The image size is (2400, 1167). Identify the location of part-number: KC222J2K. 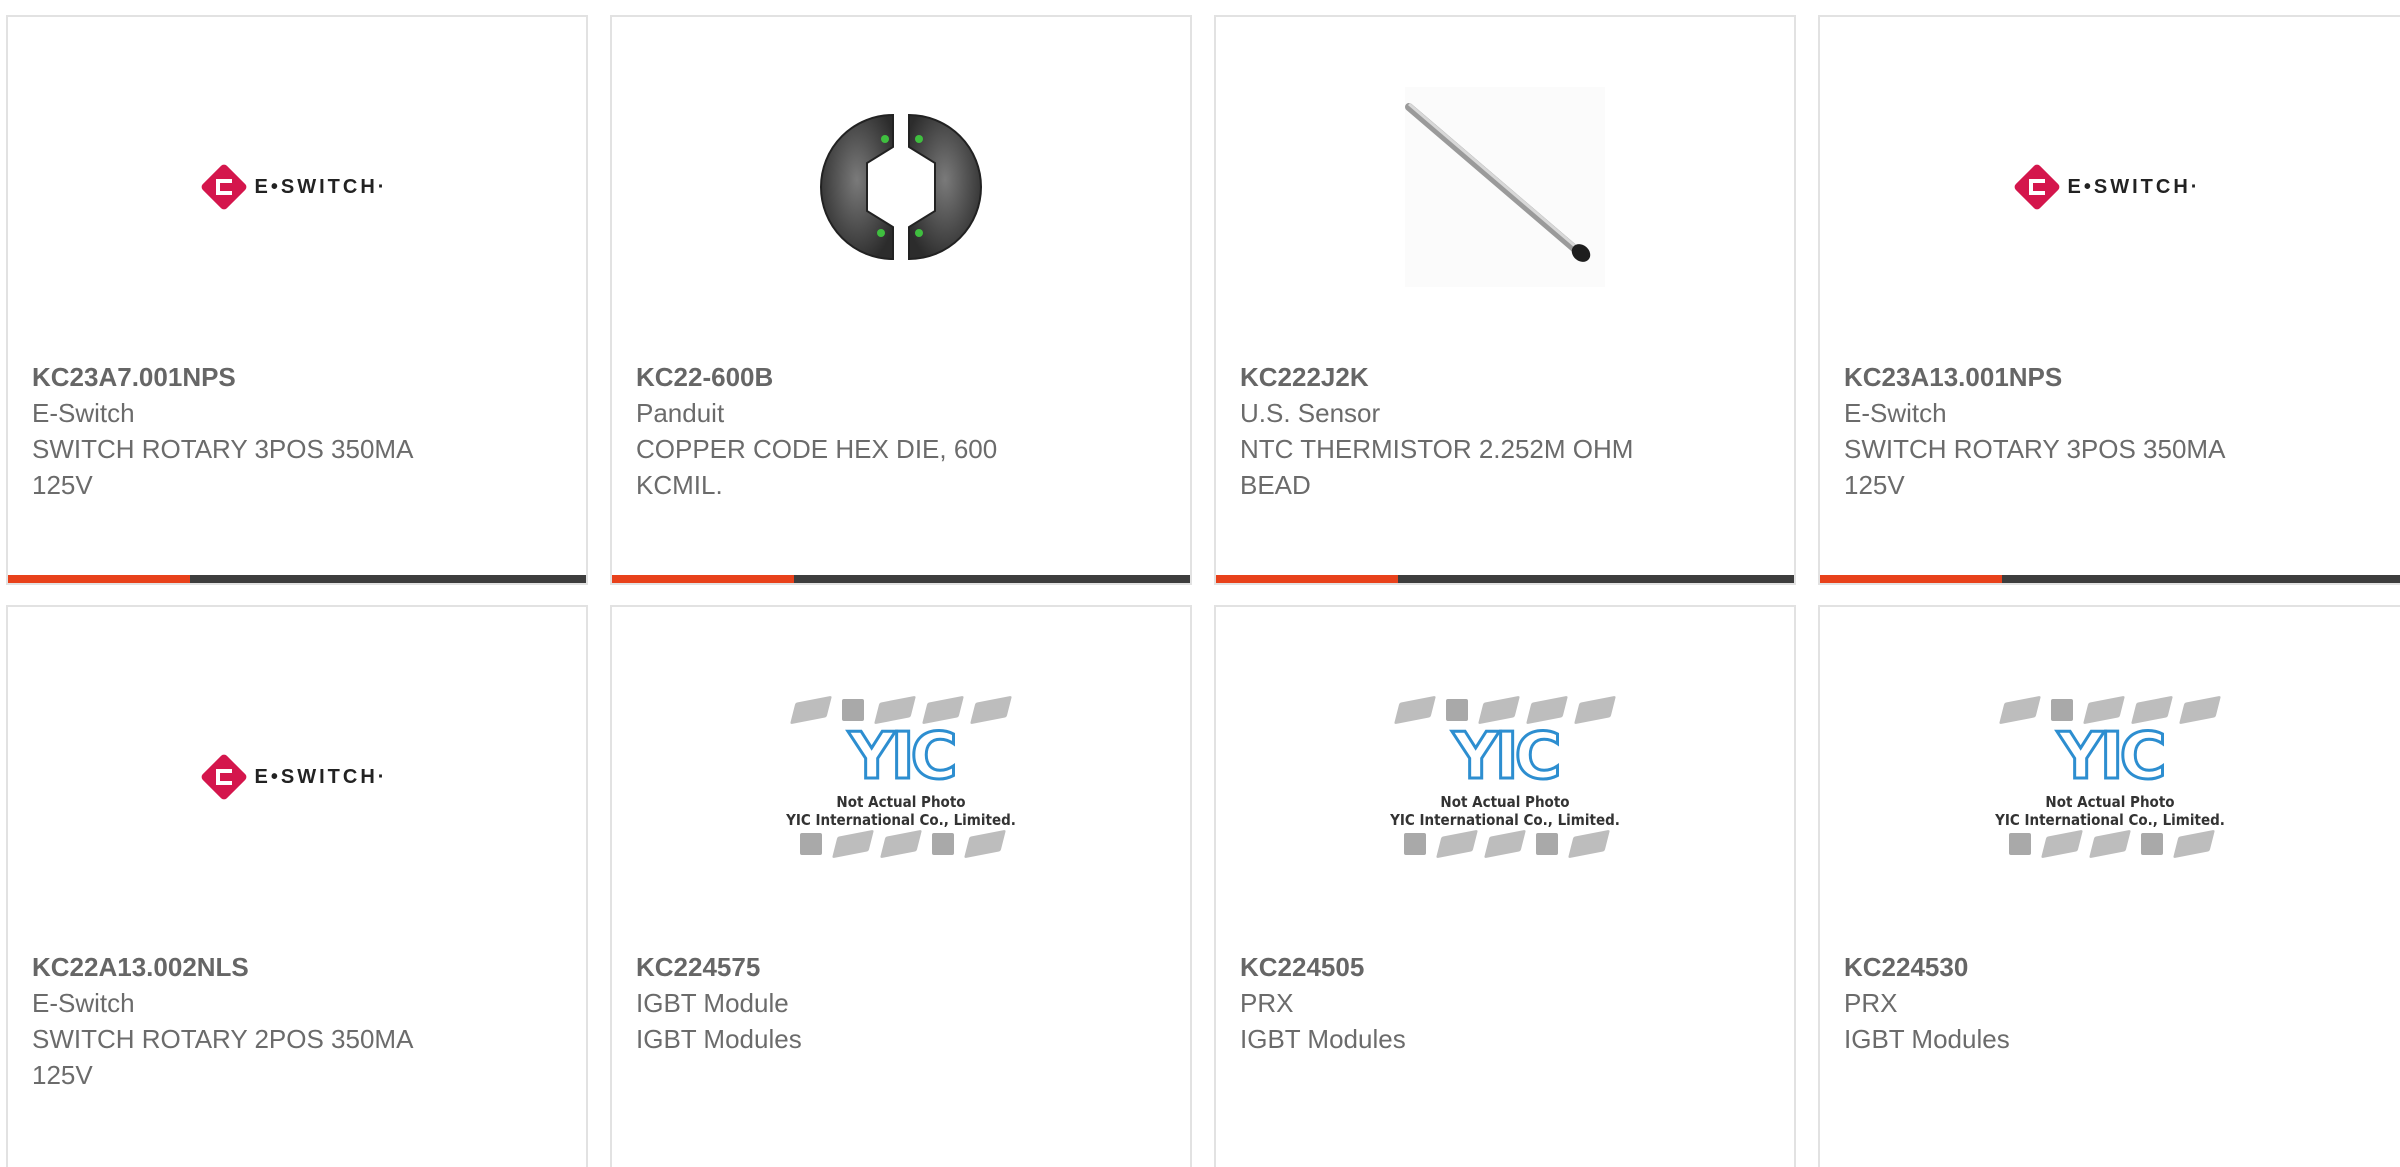
(1505, 377).